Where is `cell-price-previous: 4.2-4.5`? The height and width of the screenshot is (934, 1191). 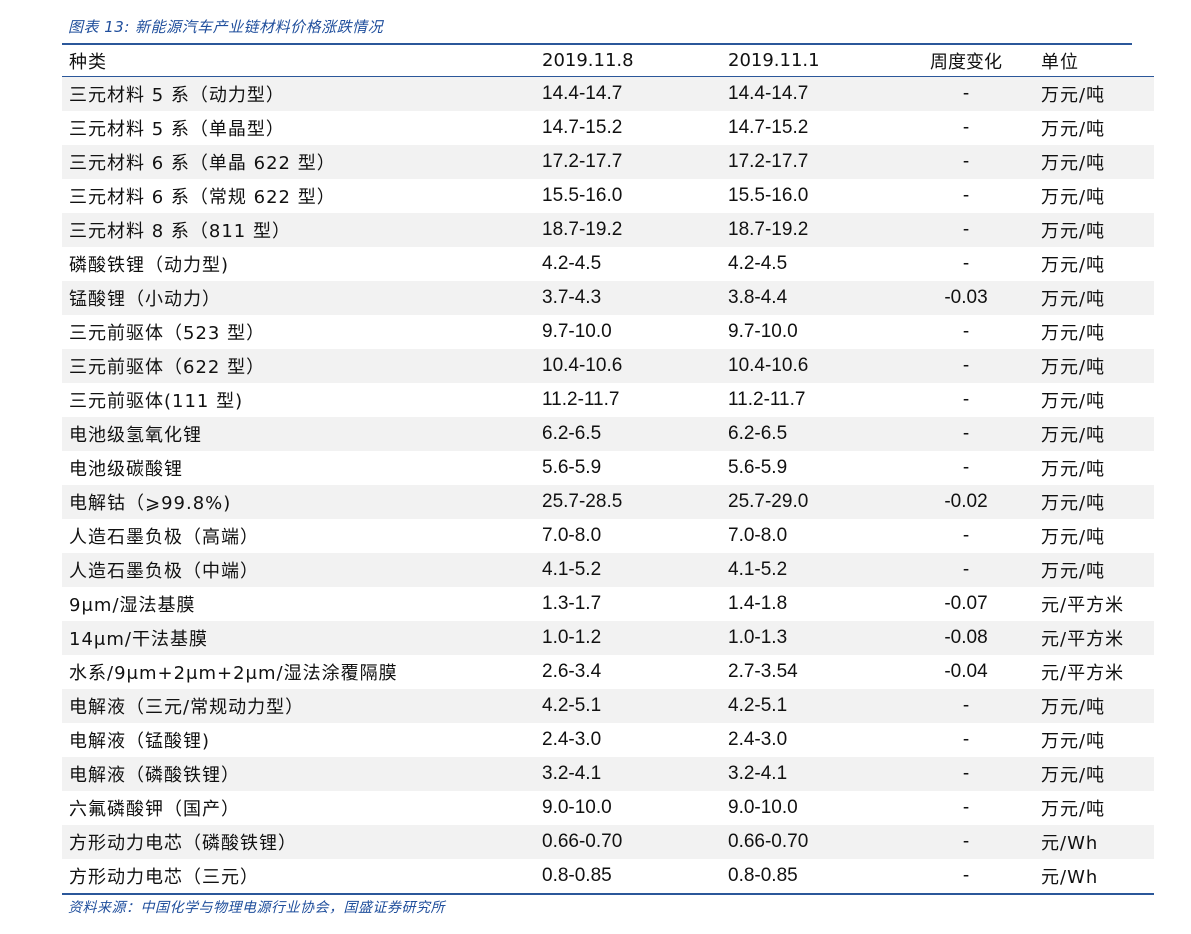
cell-price-previous: 4.2-4.5 is located at coordinates (758, 263).